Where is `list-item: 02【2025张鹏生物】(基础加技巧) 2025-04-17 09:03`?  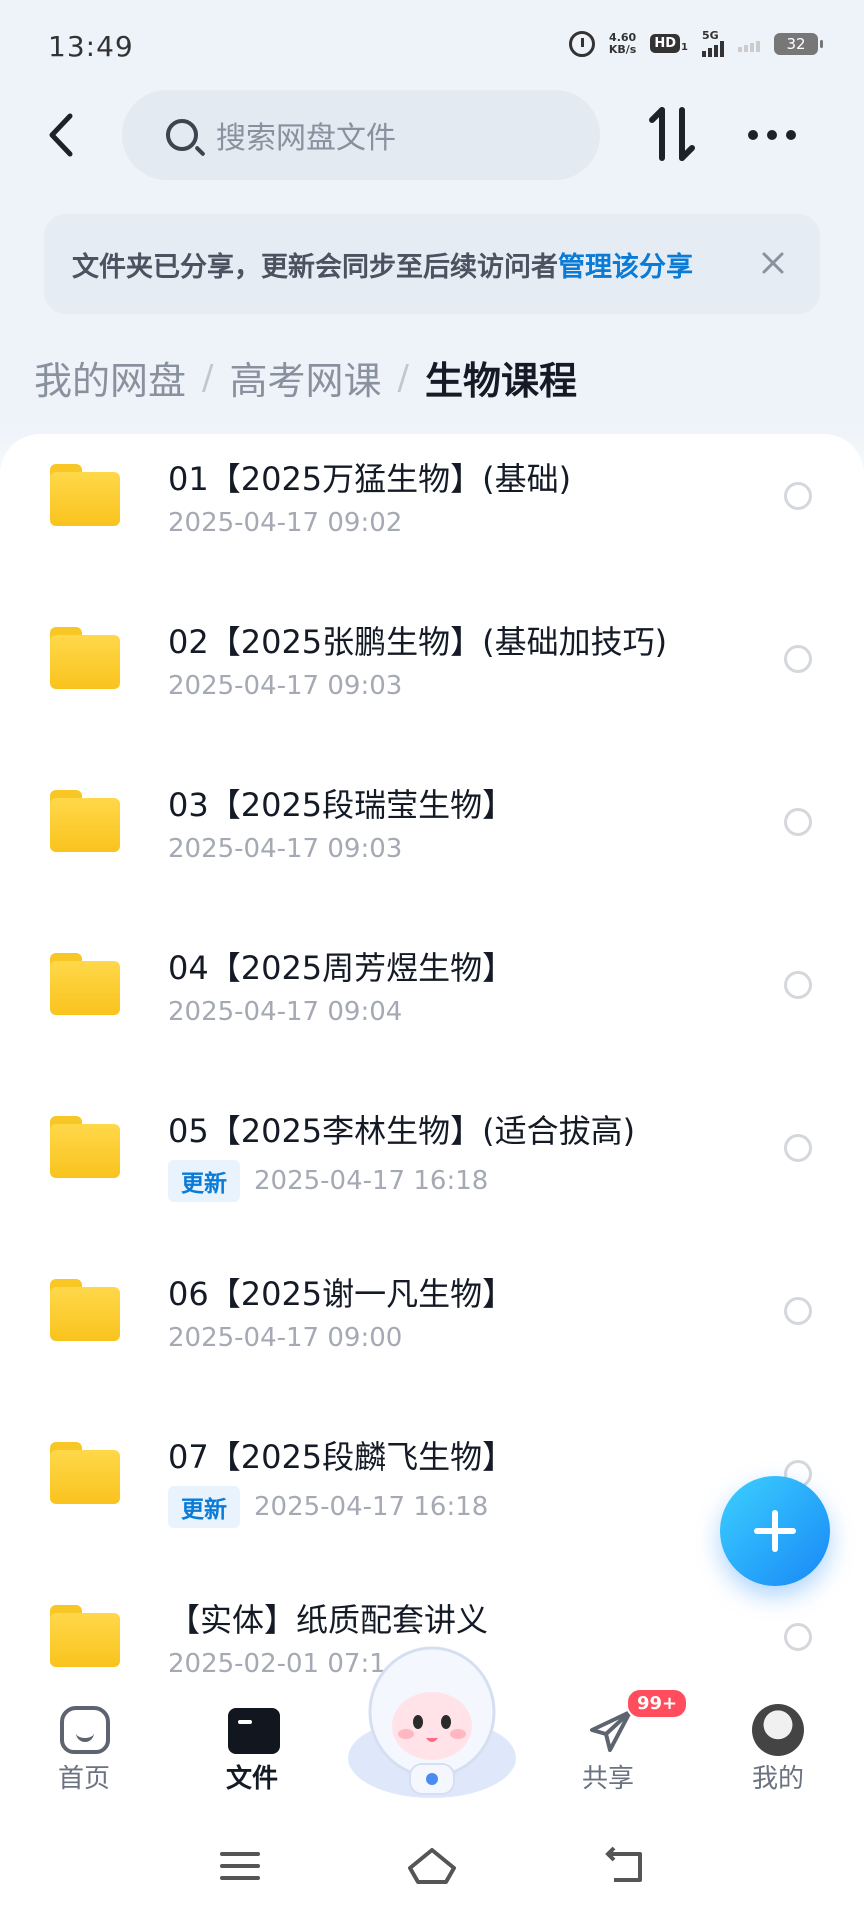 list-item: 02【2025张鹏生物】(基础加技巧) 2025-04-17 09:03 is located at coordinates (432, 678).